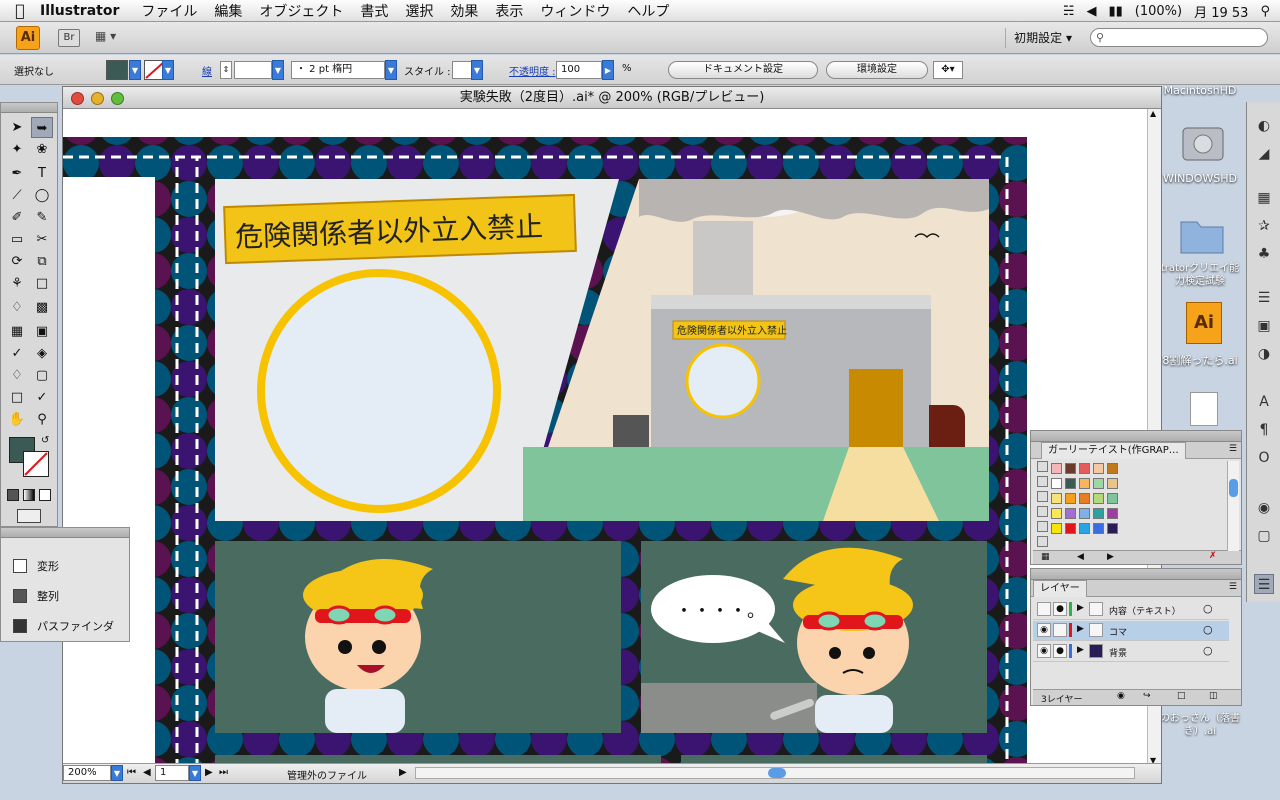  I want to click on last-artboard-icon: ⏭, so click(223, 772).